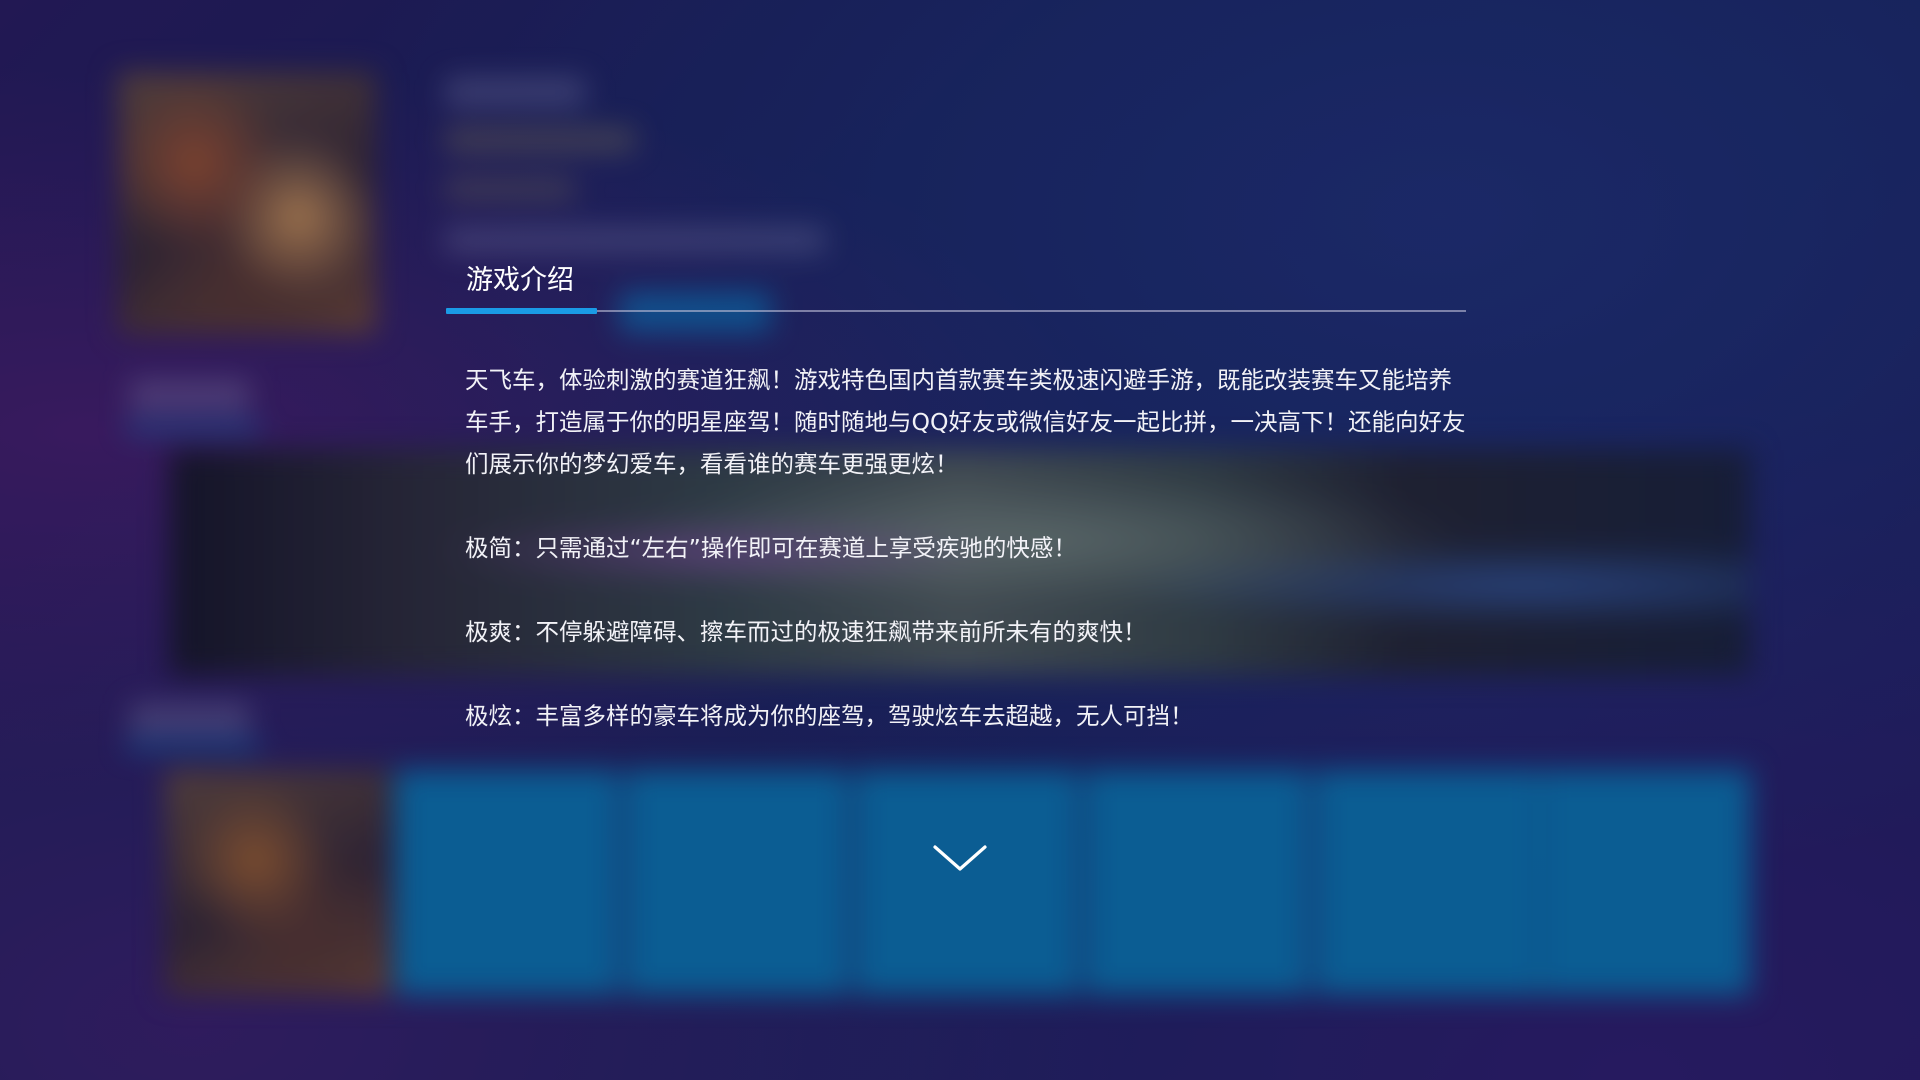  What do you see at coordinates (521, 311) in the screenshot?
I see `tab-active-indicator` at bounding box center [521, 311].